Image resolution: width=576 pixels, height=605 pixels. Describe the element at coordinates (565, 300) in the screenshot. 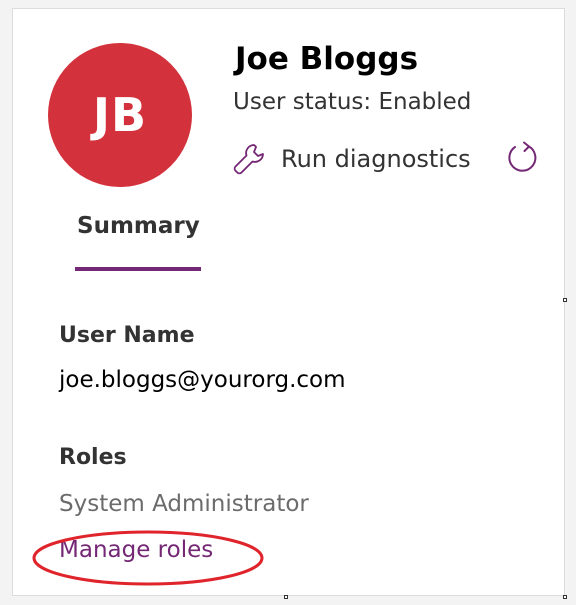

I see `resize-handle-right` at that location.